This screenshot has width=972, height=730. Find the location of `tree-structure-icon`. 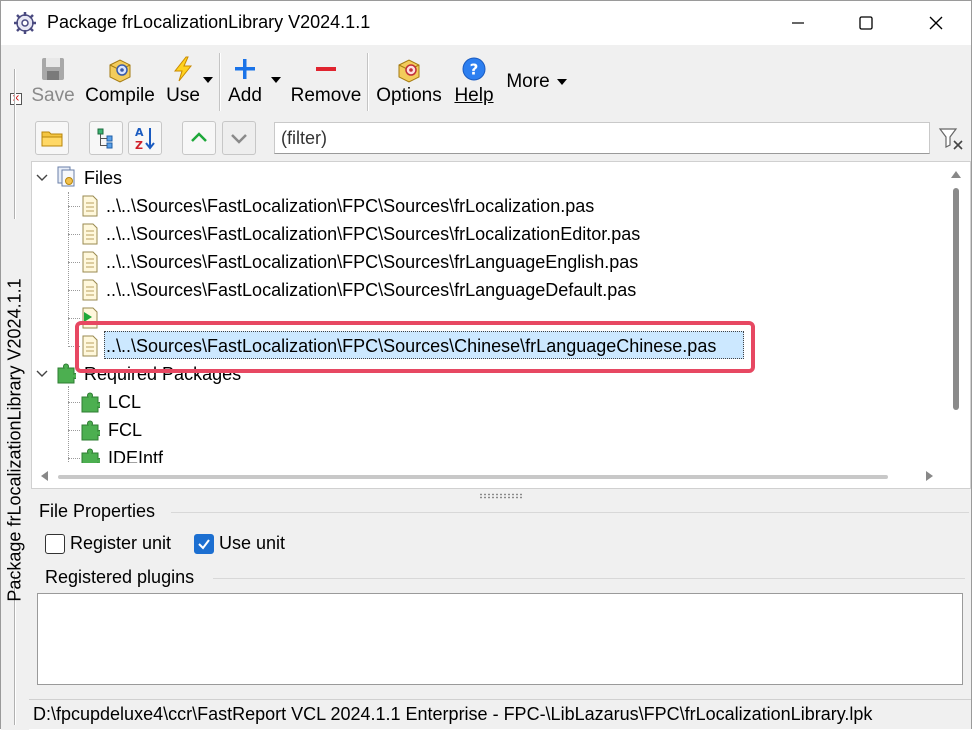

tree-structure-icon is located at coordinates (105, 138).